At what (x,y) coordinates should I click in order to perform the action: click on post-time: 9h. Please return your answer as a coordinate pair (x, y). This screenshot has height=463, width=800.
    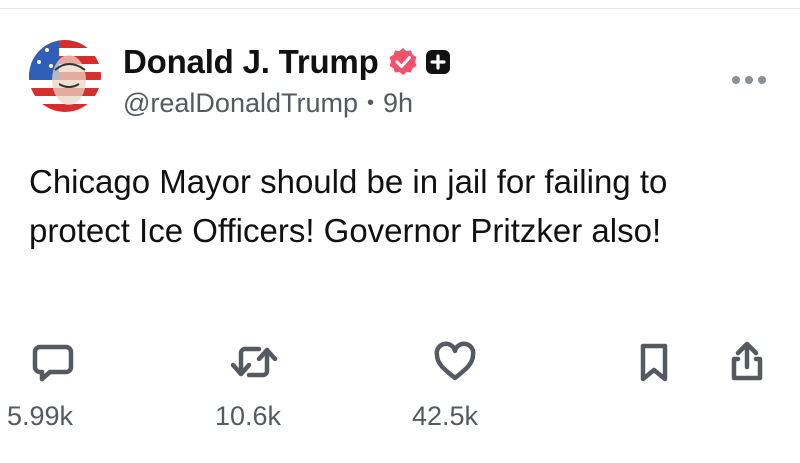
    Looking at the image, I should click on (398, 103).